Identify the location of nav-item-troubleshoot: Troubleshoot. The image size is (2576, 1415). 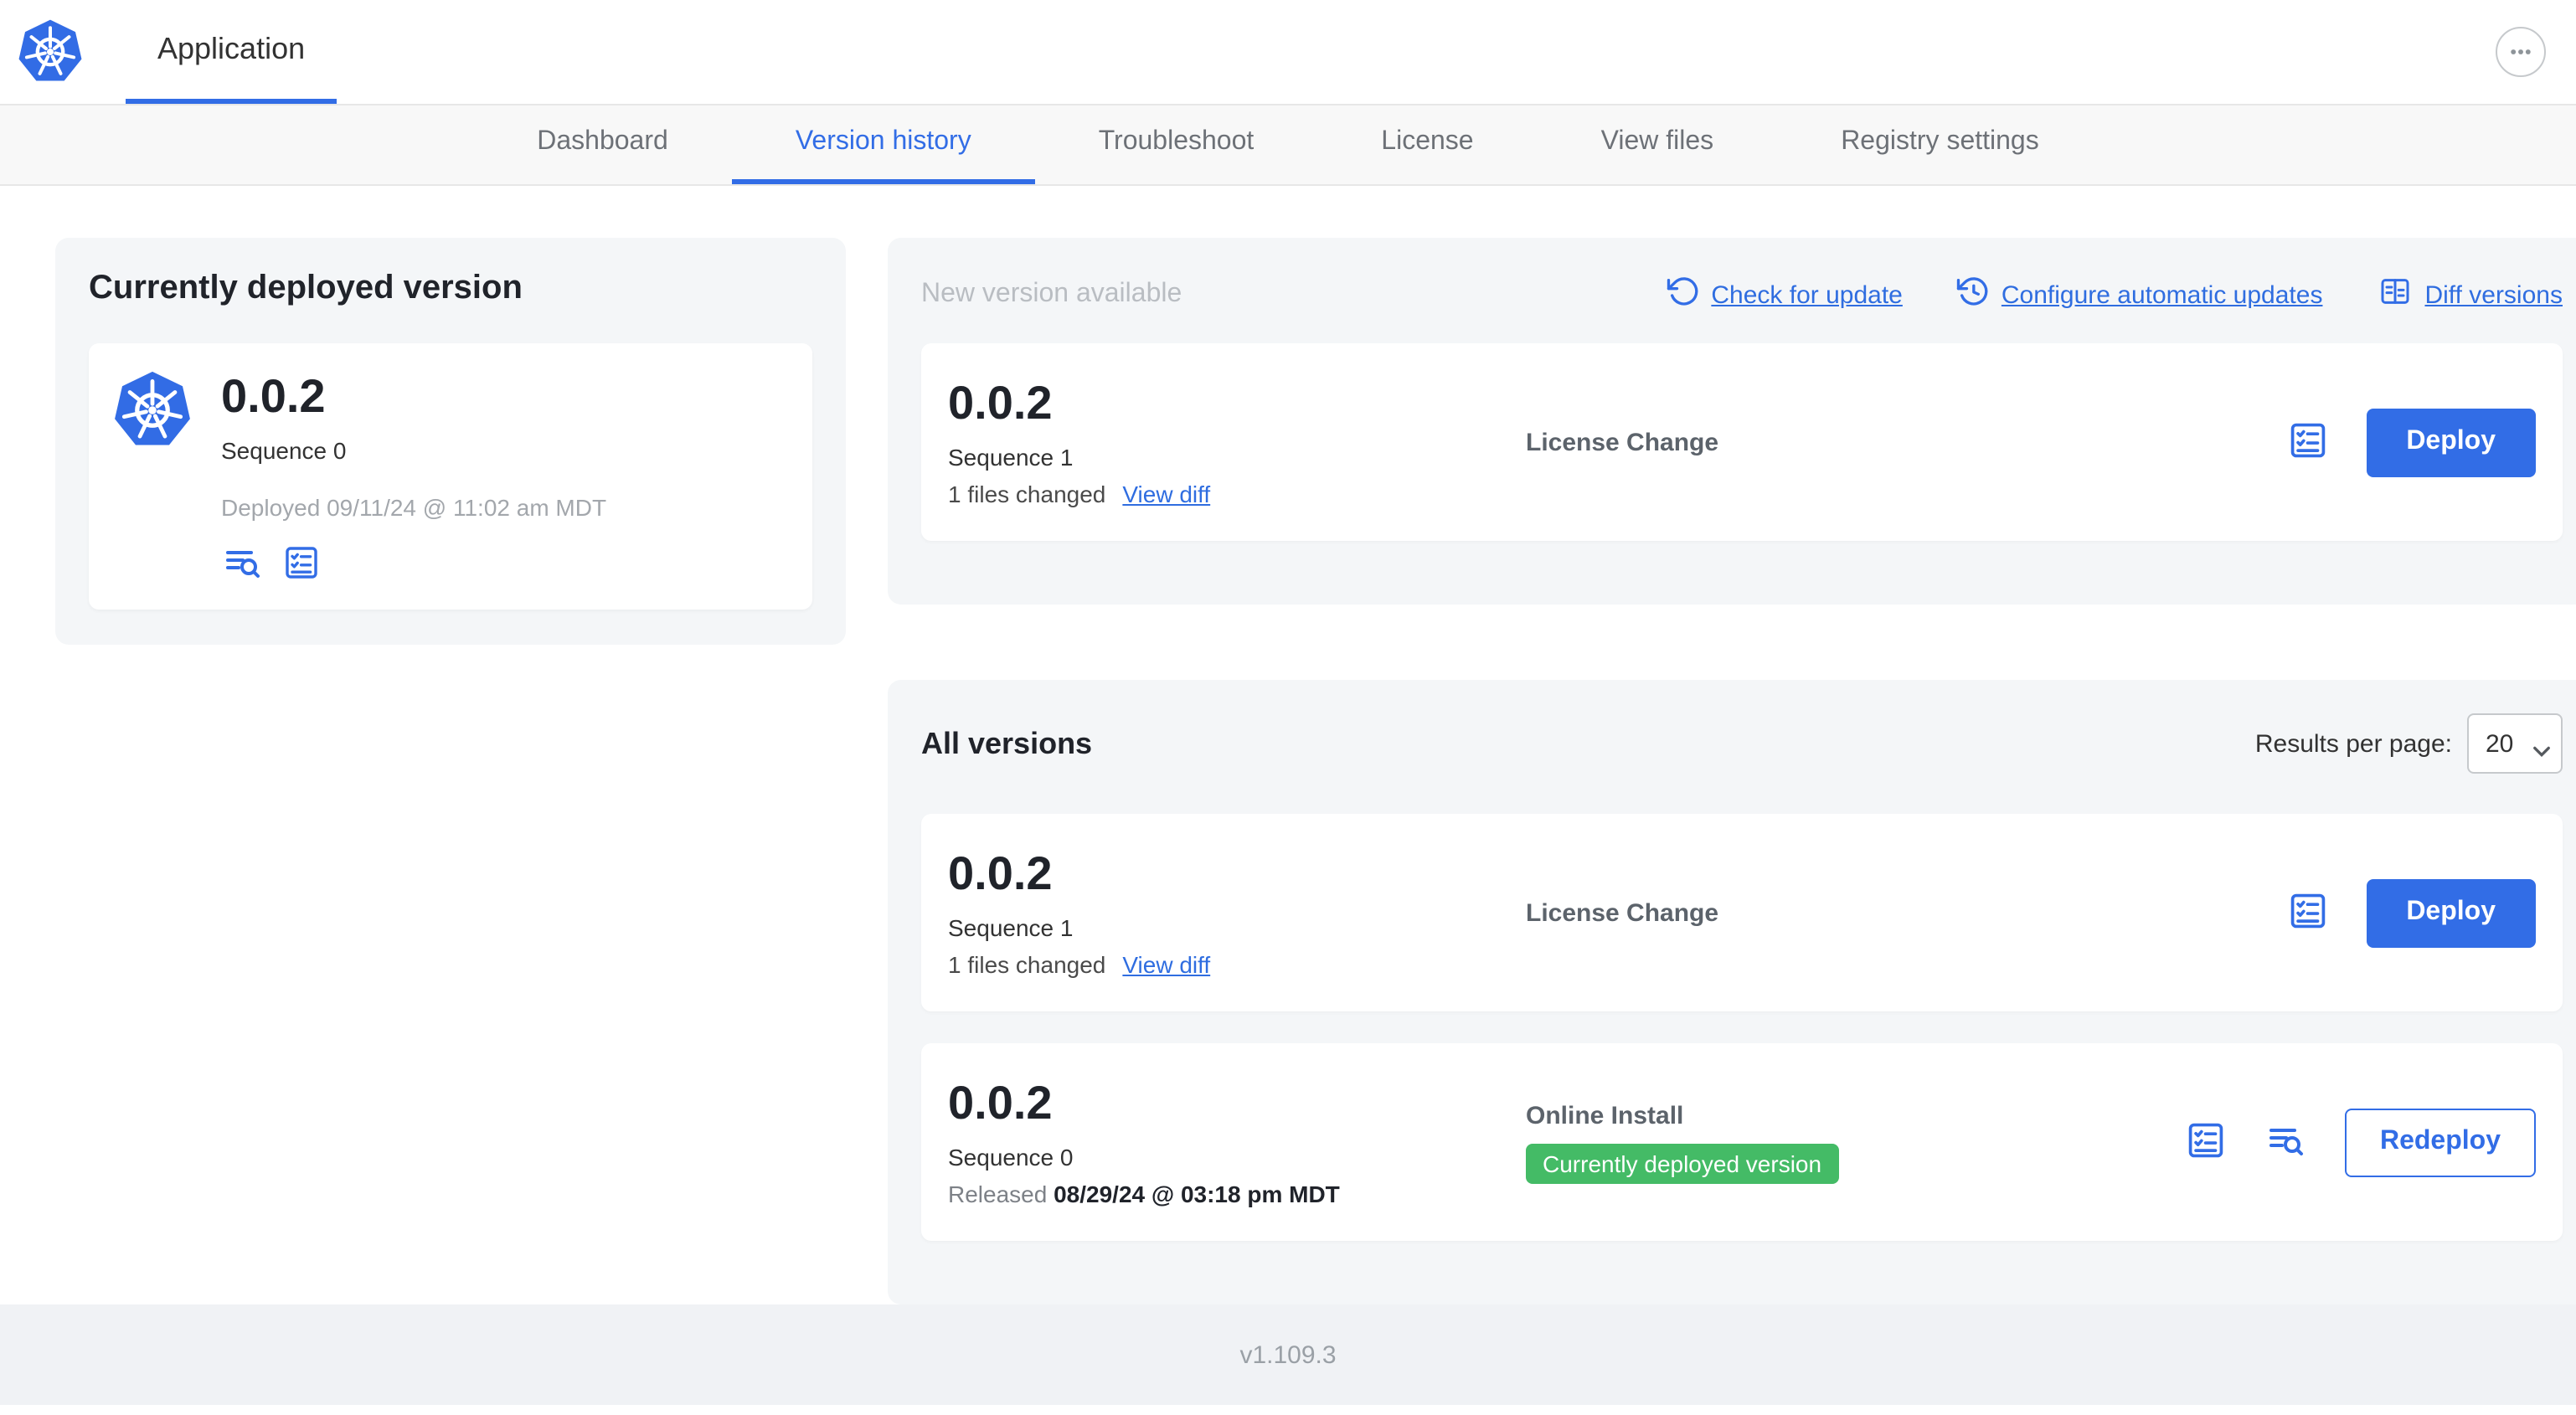
(1176, 144).